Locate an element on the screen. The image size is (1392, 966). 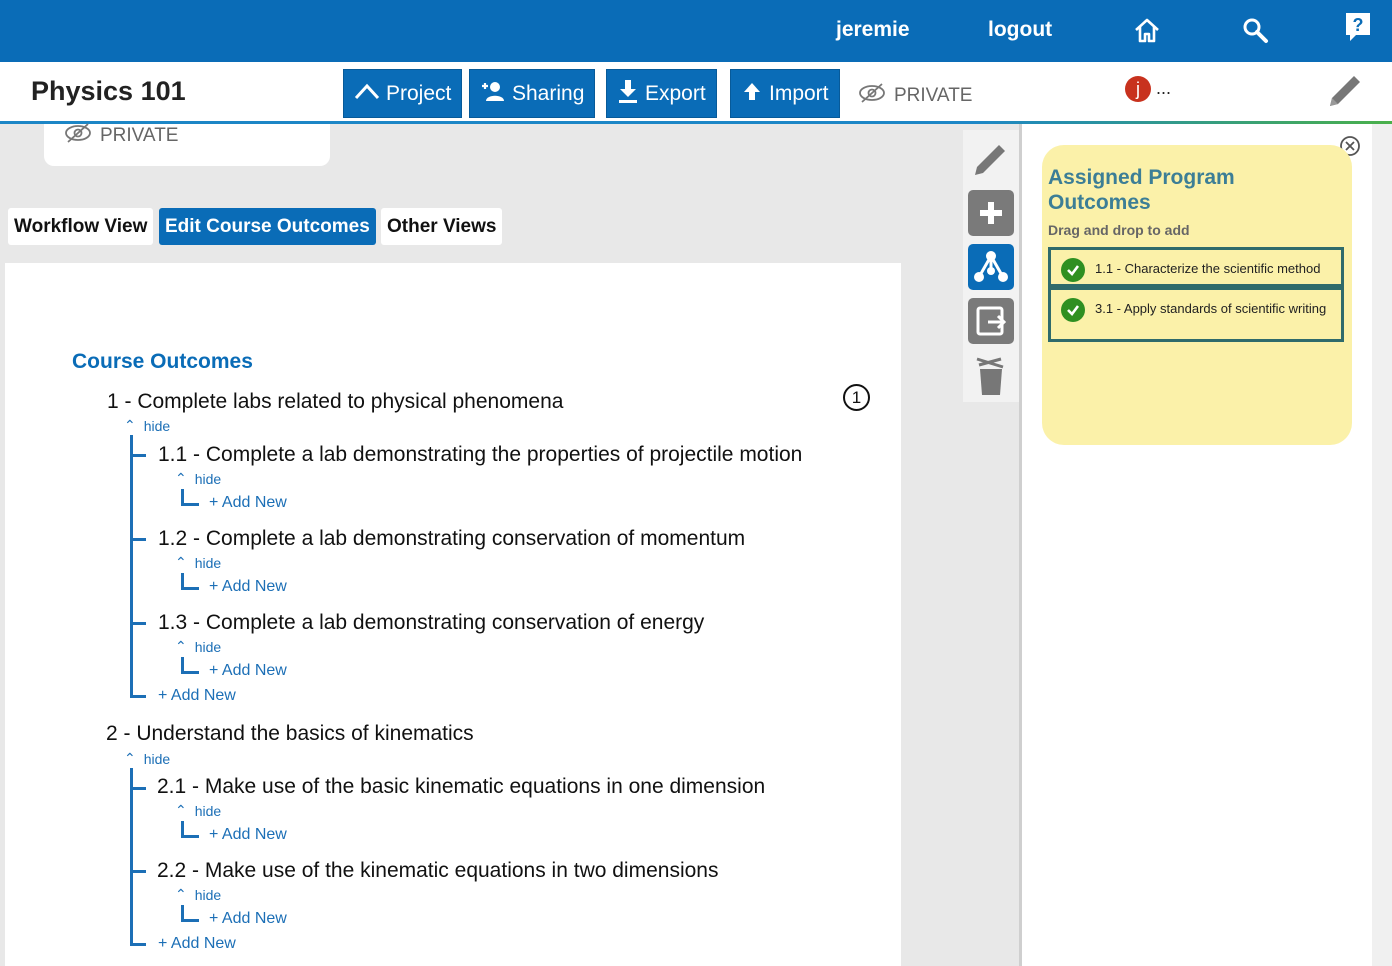
import-button: Import is located at coordinates (785, 93).